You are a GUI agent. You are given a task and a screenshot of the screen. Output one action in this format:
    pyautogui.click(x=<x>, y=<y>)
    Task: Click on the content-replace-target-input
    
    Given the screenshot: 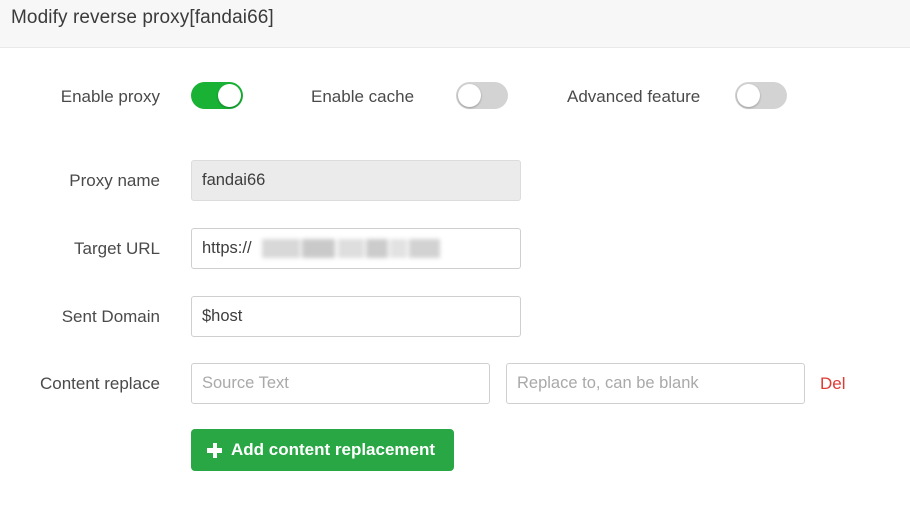 What is the action you would take?
    pyautogui.click(x=655, y=383)
    